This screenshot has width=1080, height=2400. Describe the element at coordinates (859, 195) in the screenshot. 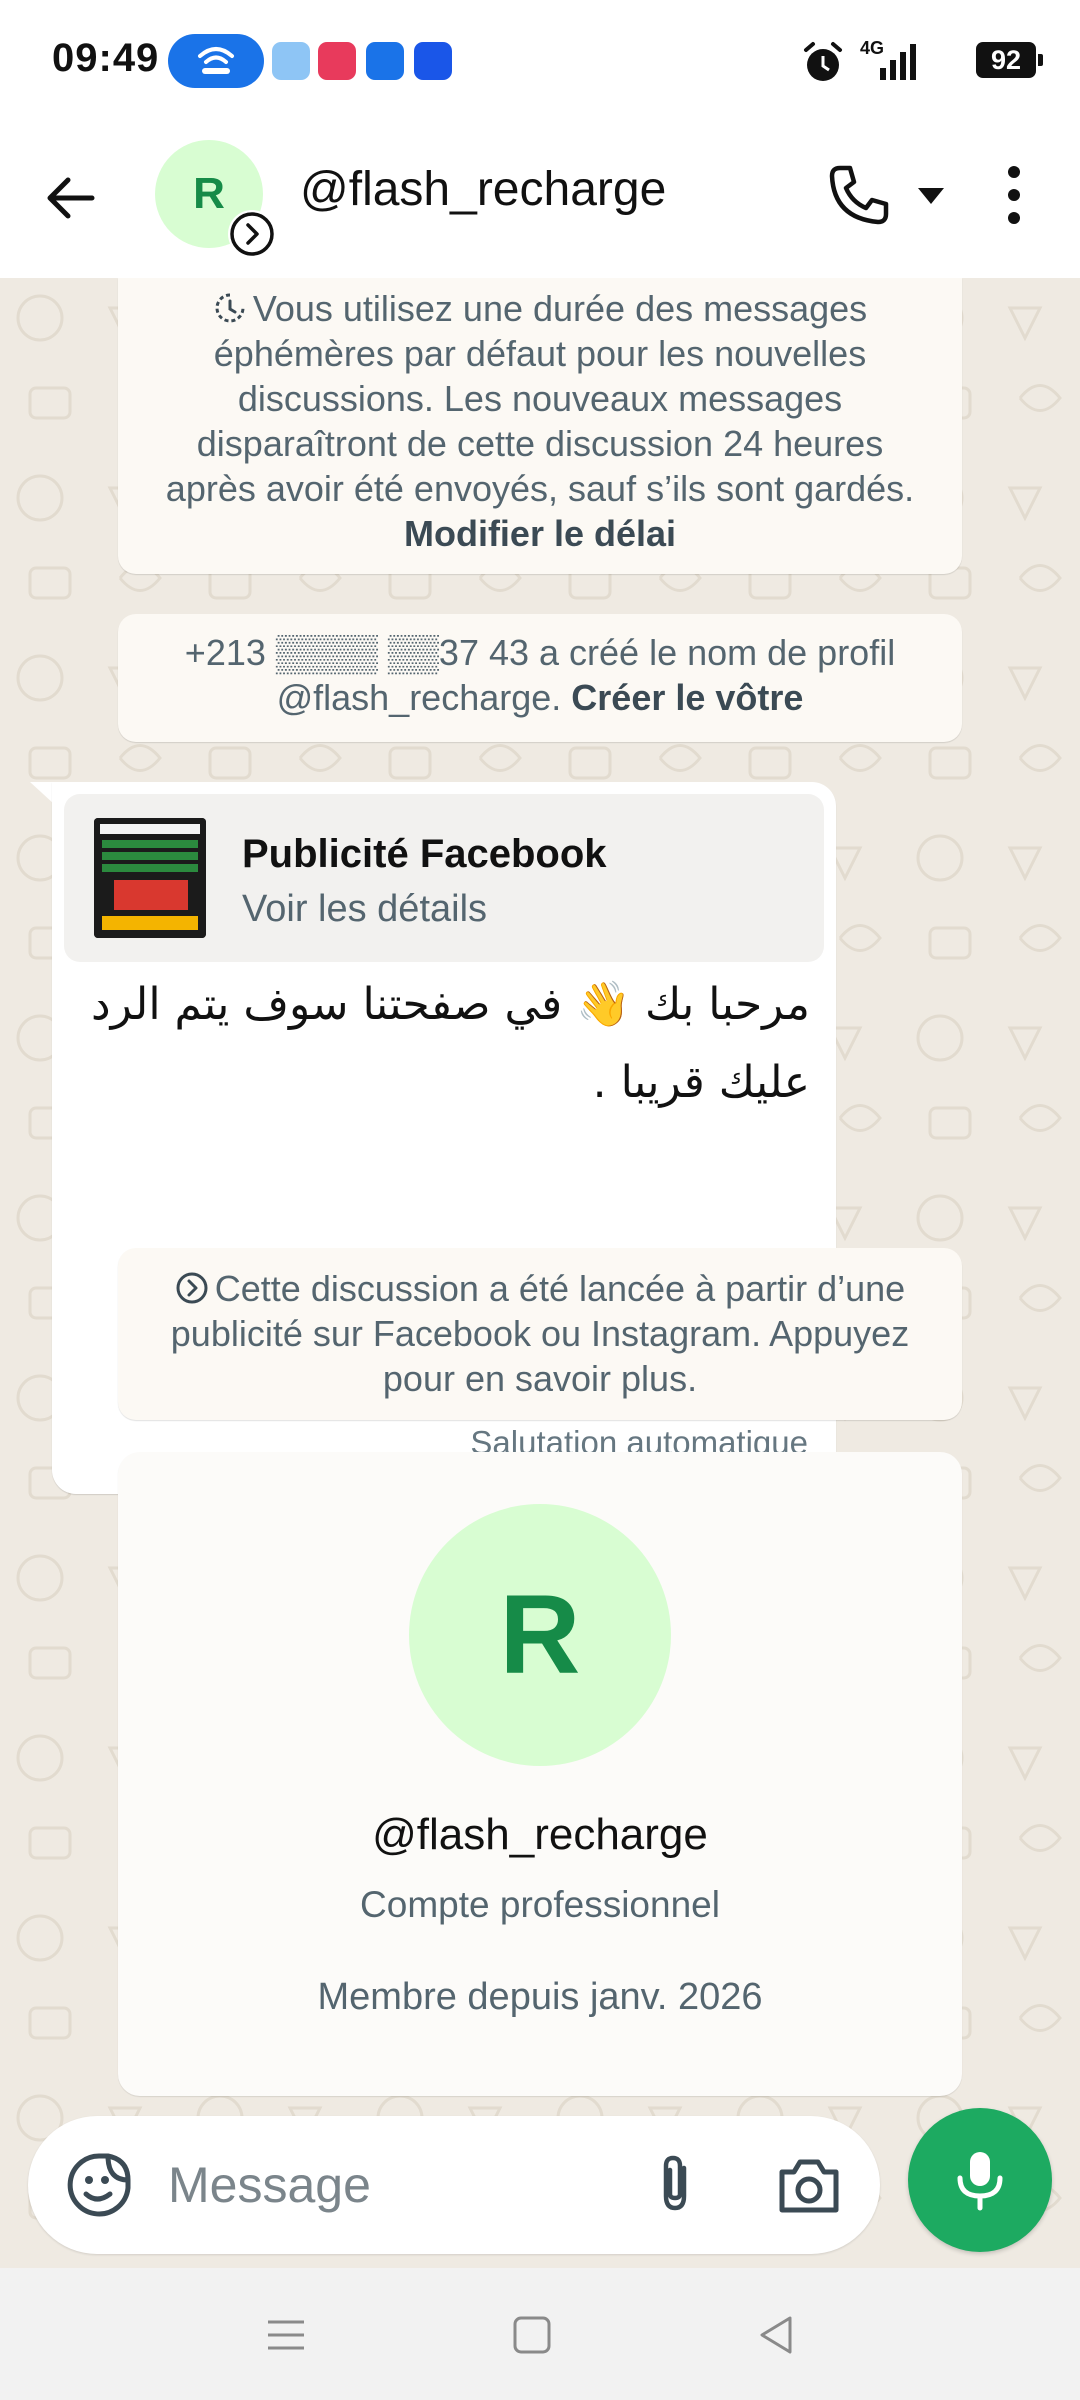

I see `voice-call-icon` at that location.